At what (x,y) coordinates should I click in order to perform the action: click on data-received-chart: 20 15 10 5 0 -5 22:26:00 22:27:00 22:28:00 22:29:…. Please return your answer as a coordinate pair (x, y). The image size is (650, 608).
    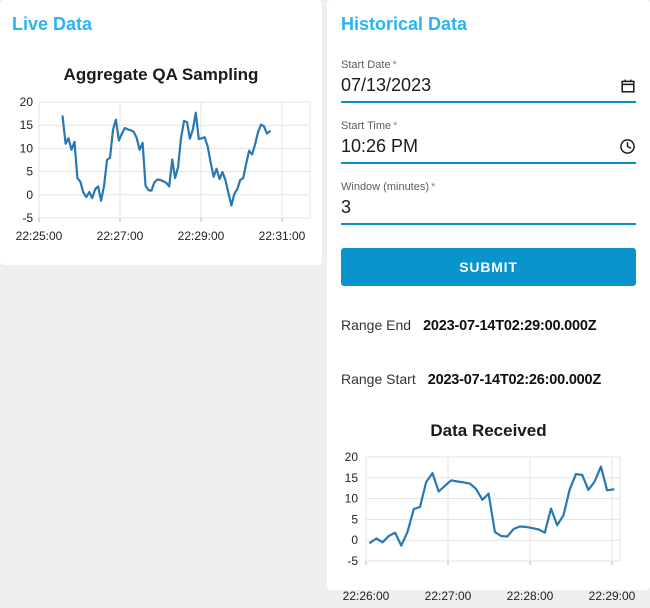
    Looking at the image, I should click on (489, 526).